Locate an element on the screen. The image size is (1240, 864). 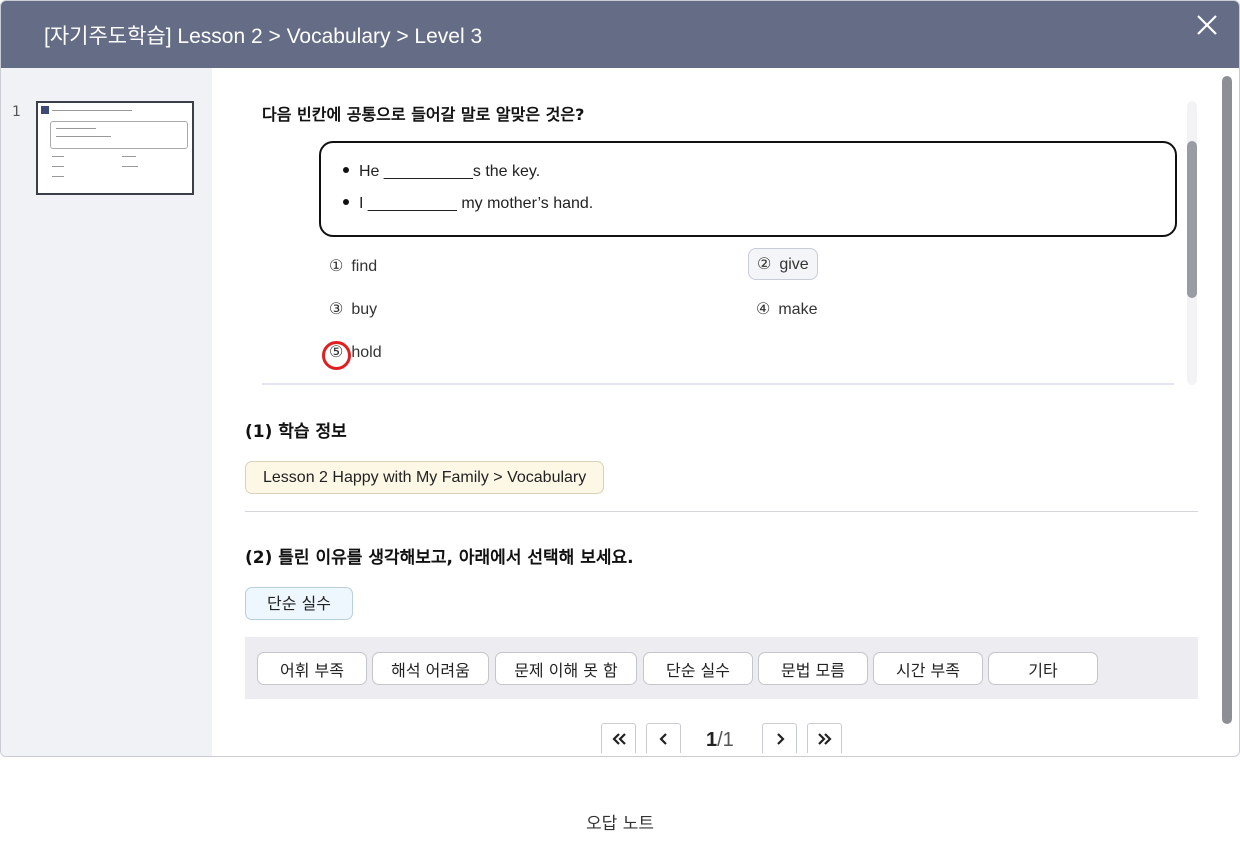
first-page-button is located at coordinates (618, 738).